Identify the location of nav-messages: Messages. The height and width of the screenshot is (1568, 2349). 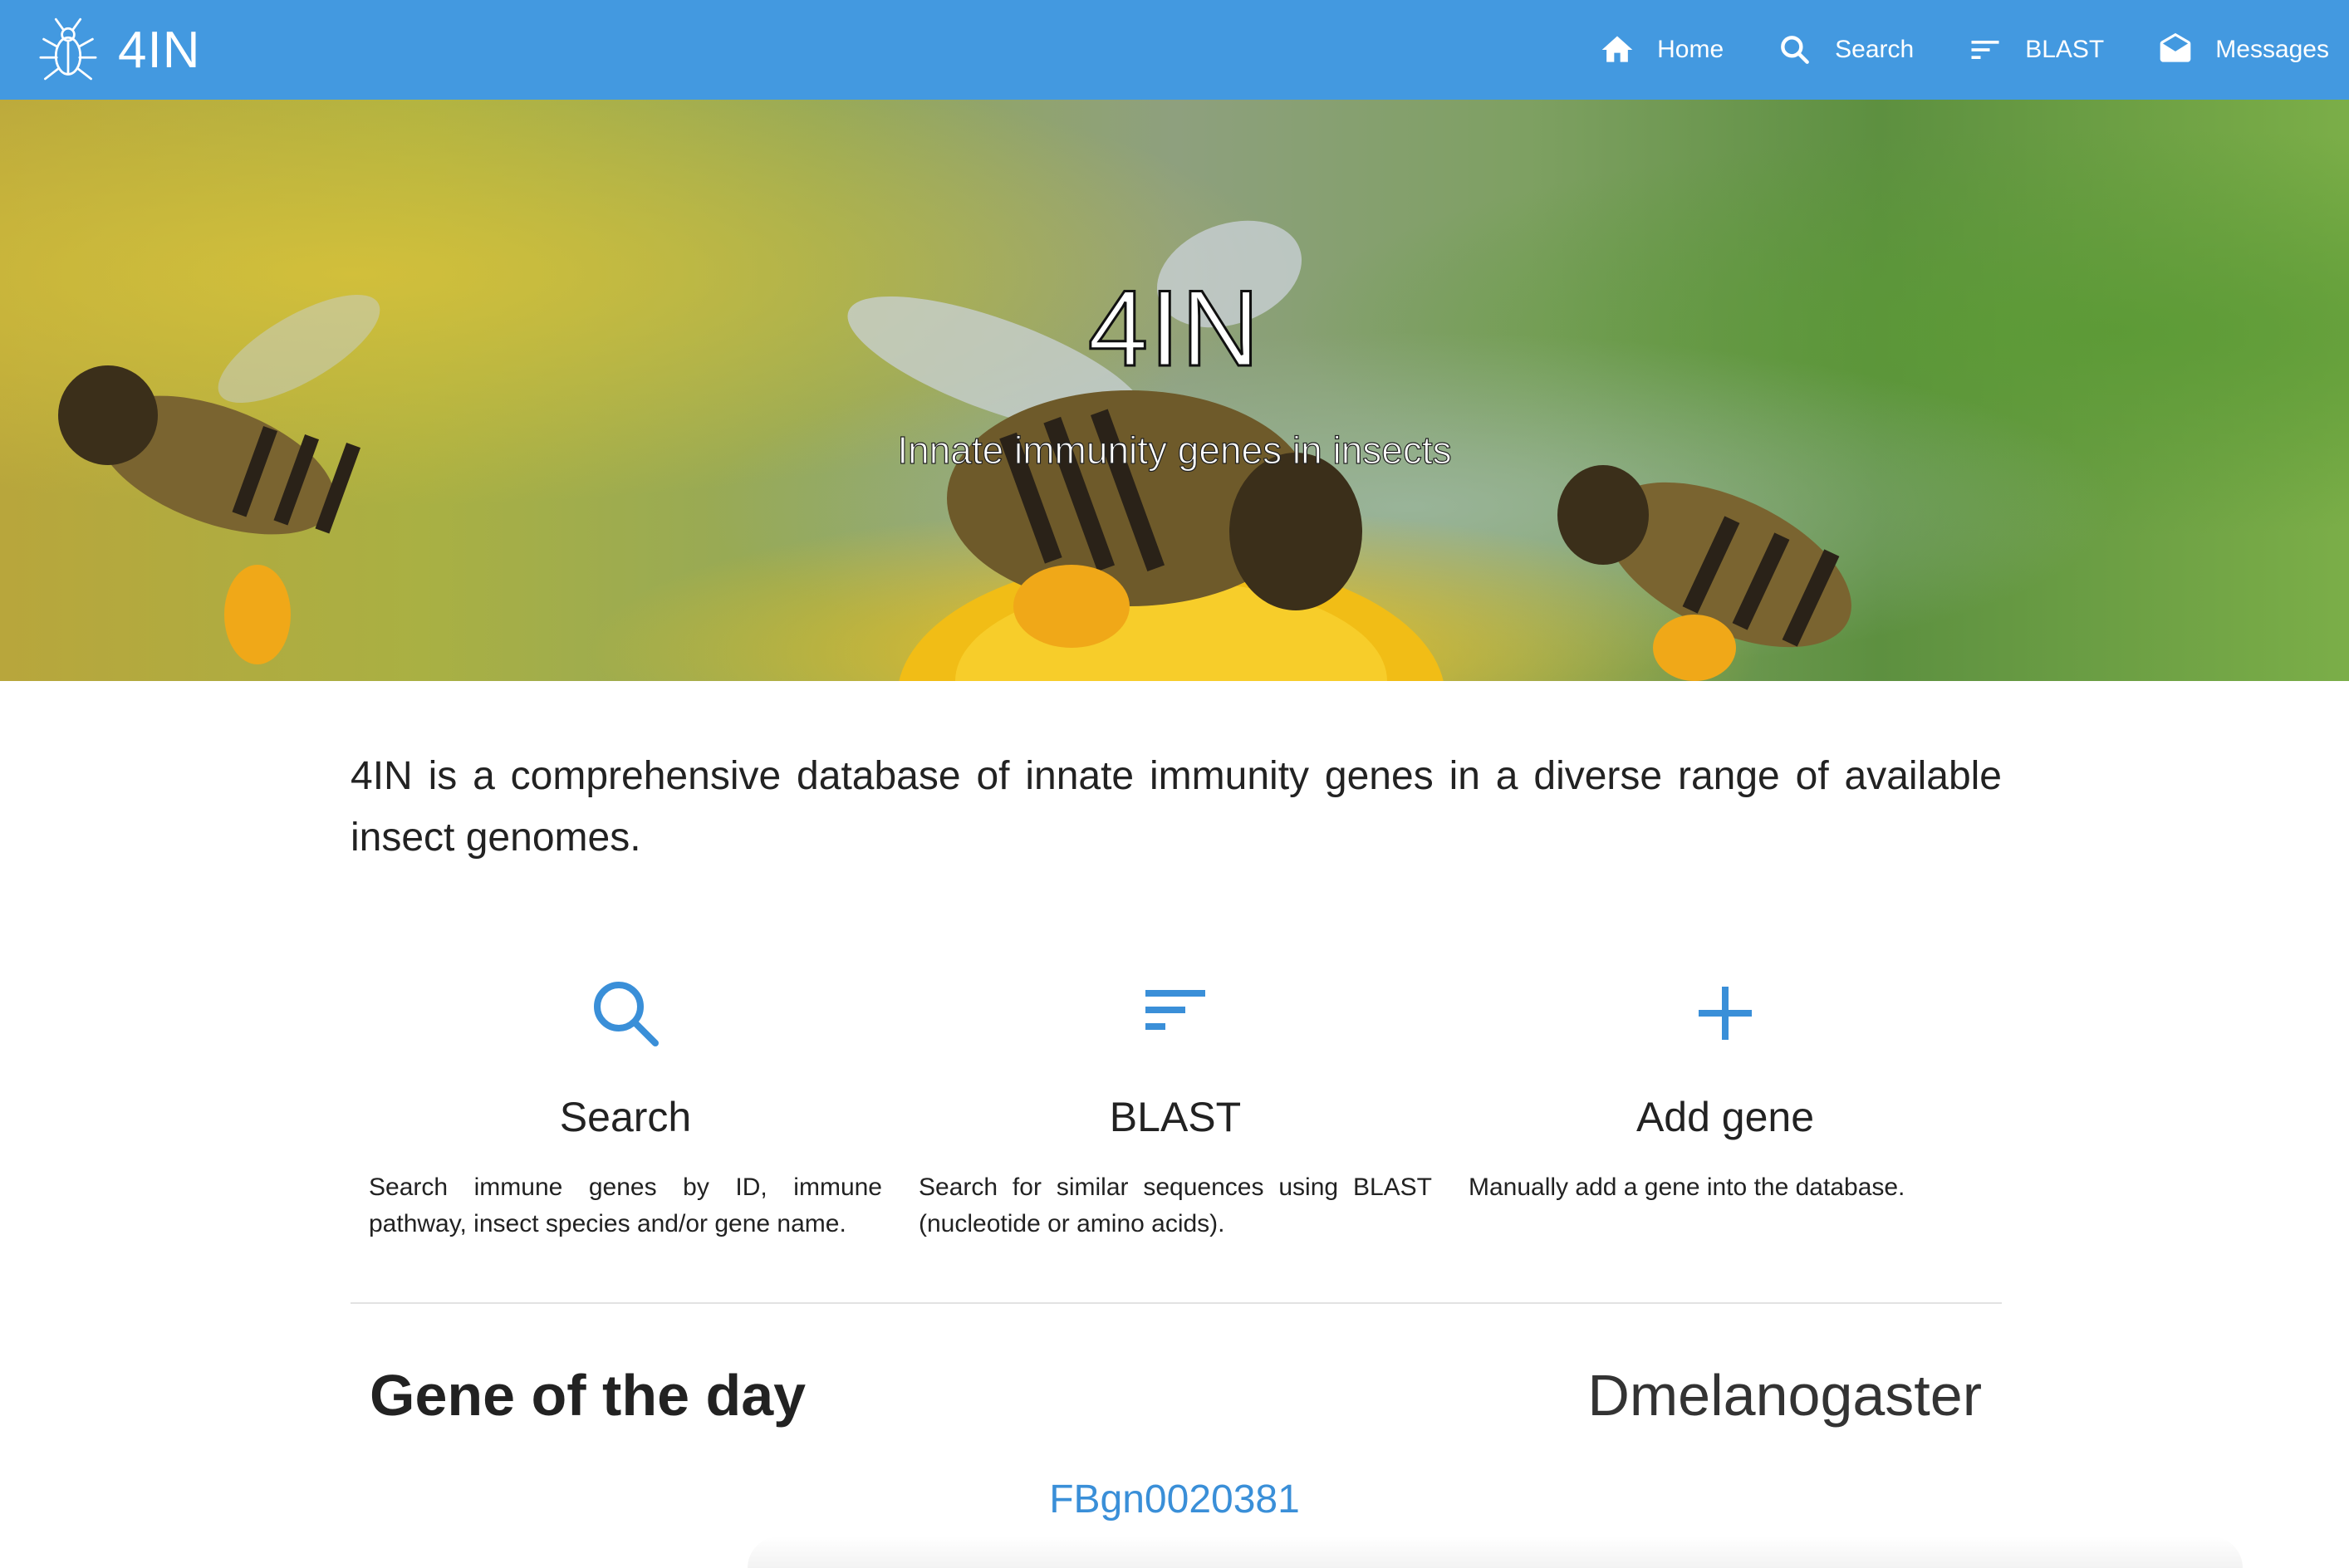
(2243, 50).